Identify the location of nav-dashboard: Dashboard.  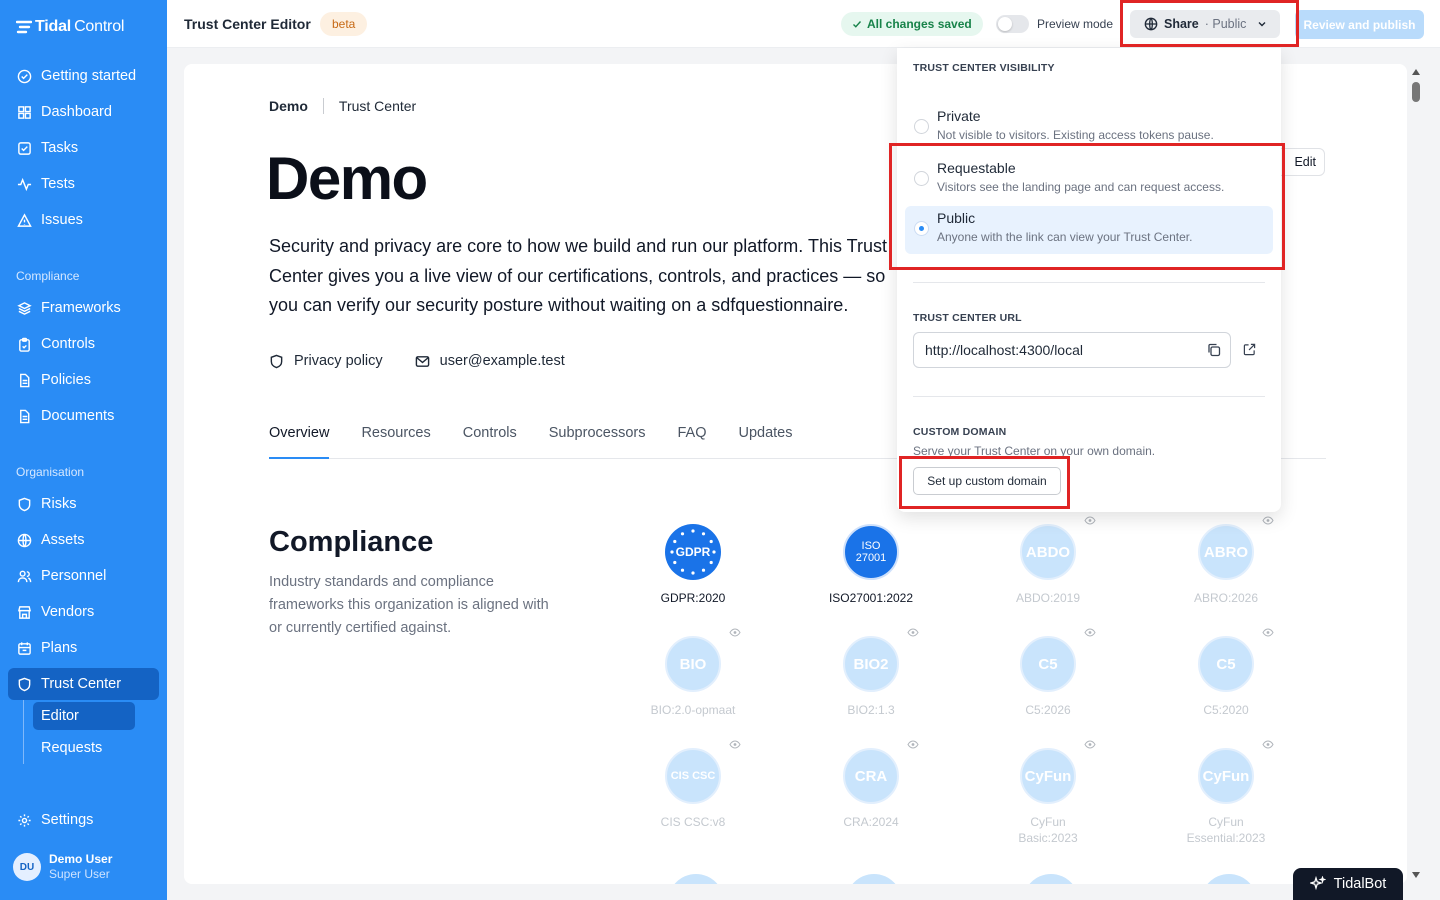
(83, 112).